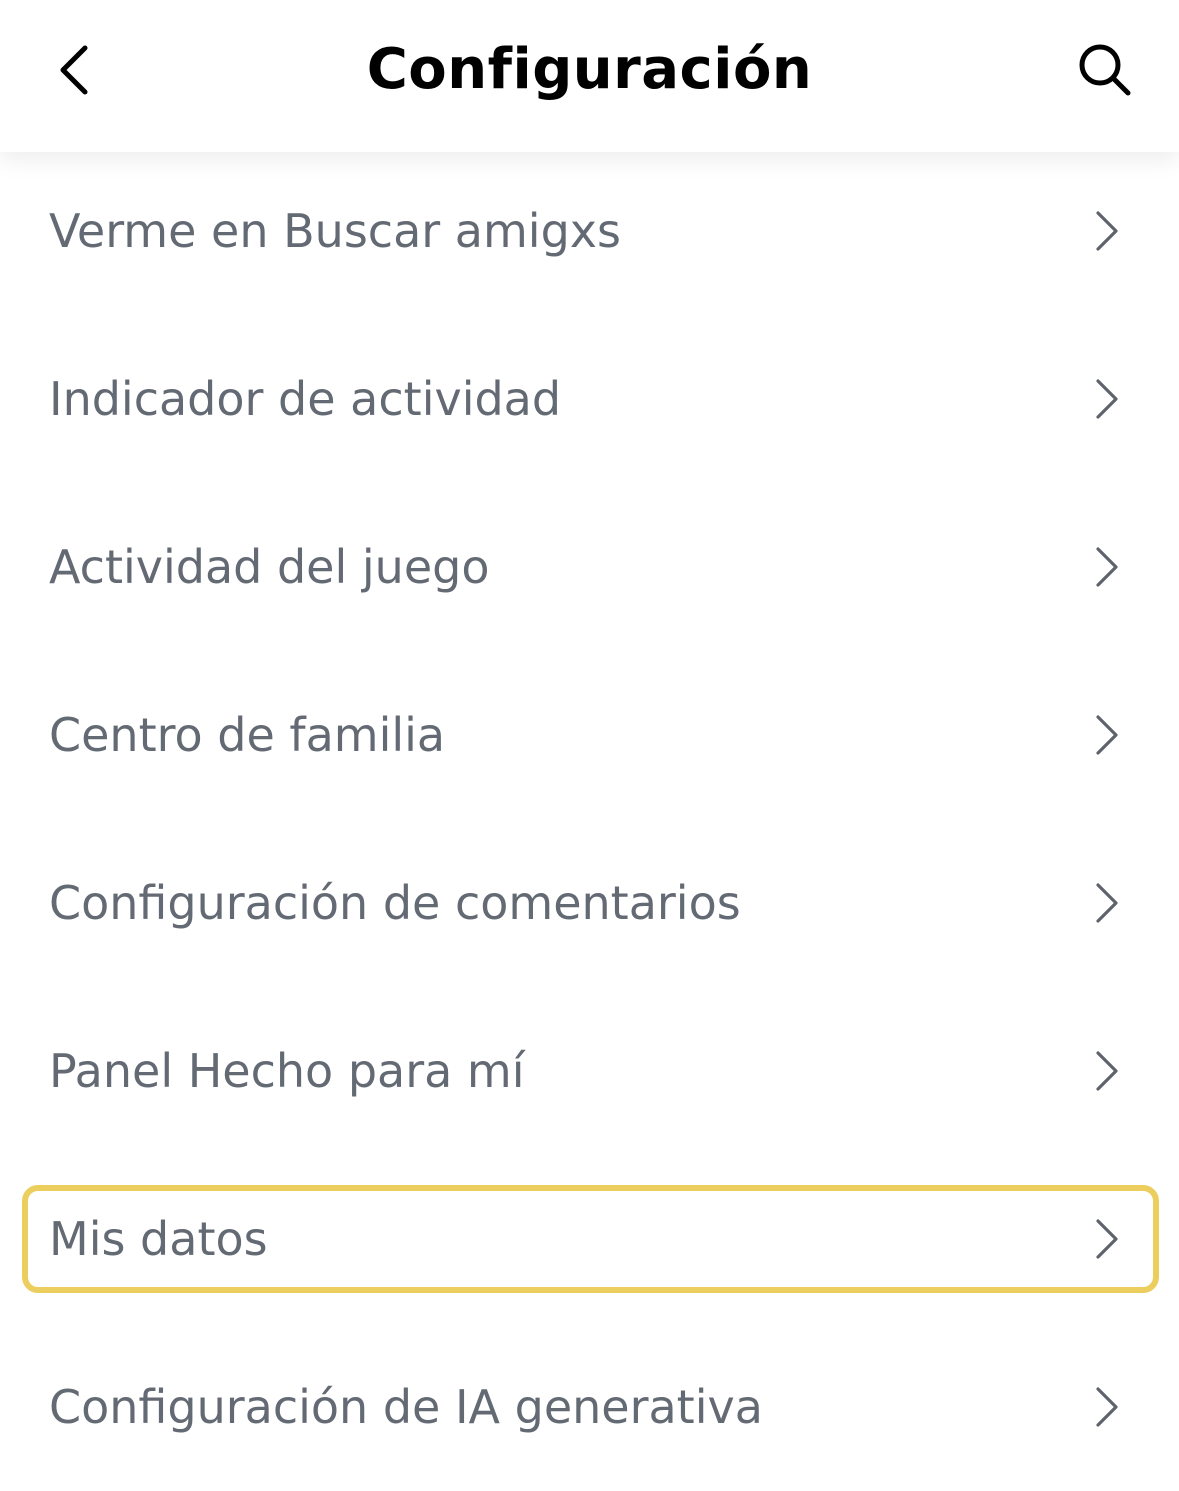 Image resolution: width=1179 pixels, height=1491 pixels. Describe the element at coordinates (589, 1071) in the screenshot. I see `settings-item-panel-hecho-para-mi: Panel Hecho para mí` at that location.